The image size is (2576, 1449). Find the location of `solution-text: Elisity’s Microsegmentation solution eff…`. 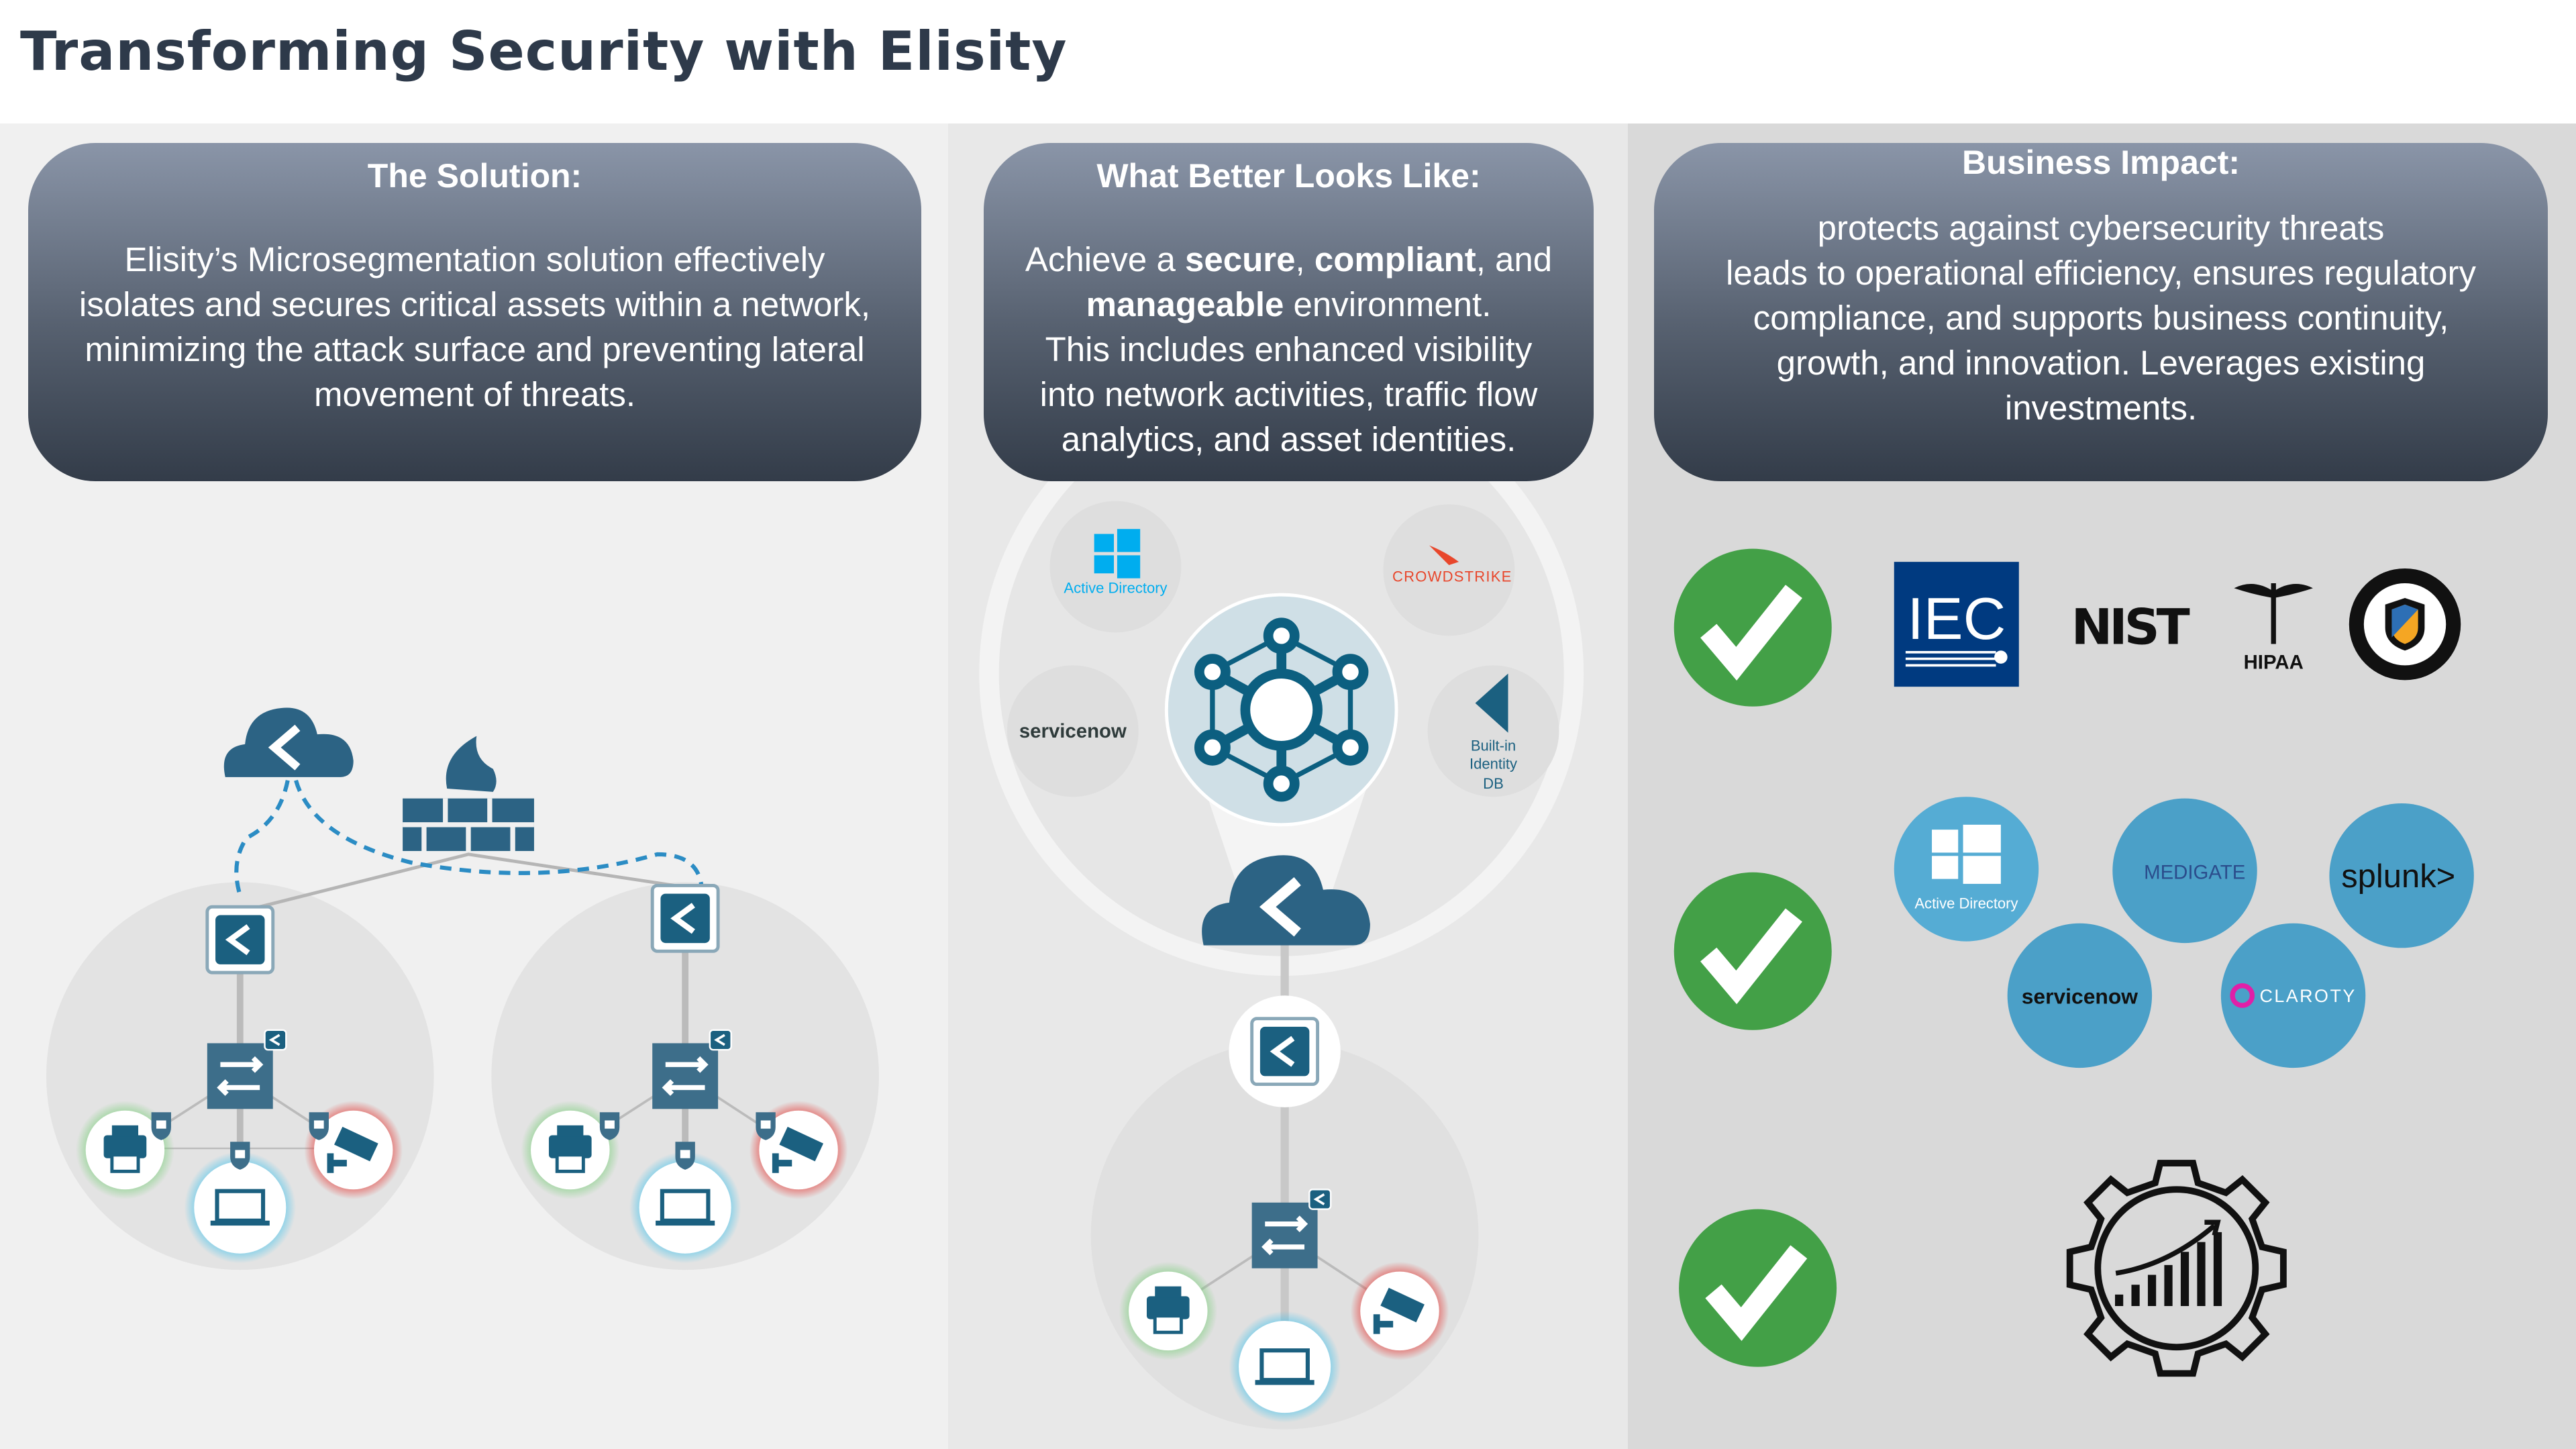

solution-text: Elisity’s Microsegmentation solution eff… is located at coordinates (475, 326).